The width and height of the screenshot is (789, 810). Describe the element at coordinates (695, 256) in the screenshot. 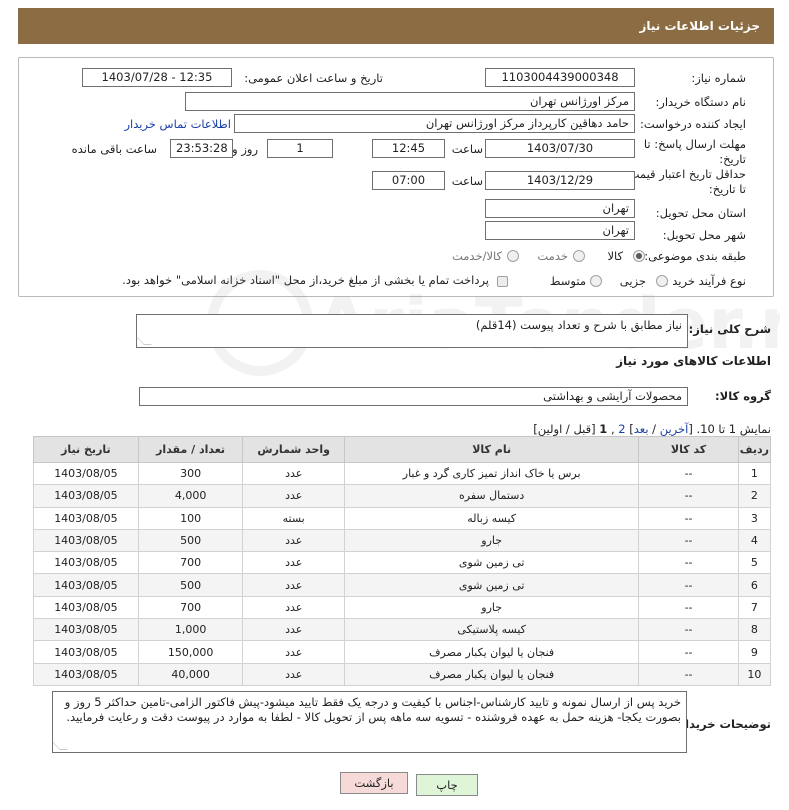

I see `category-label: طبقه بندی موضوعی:` at that location.